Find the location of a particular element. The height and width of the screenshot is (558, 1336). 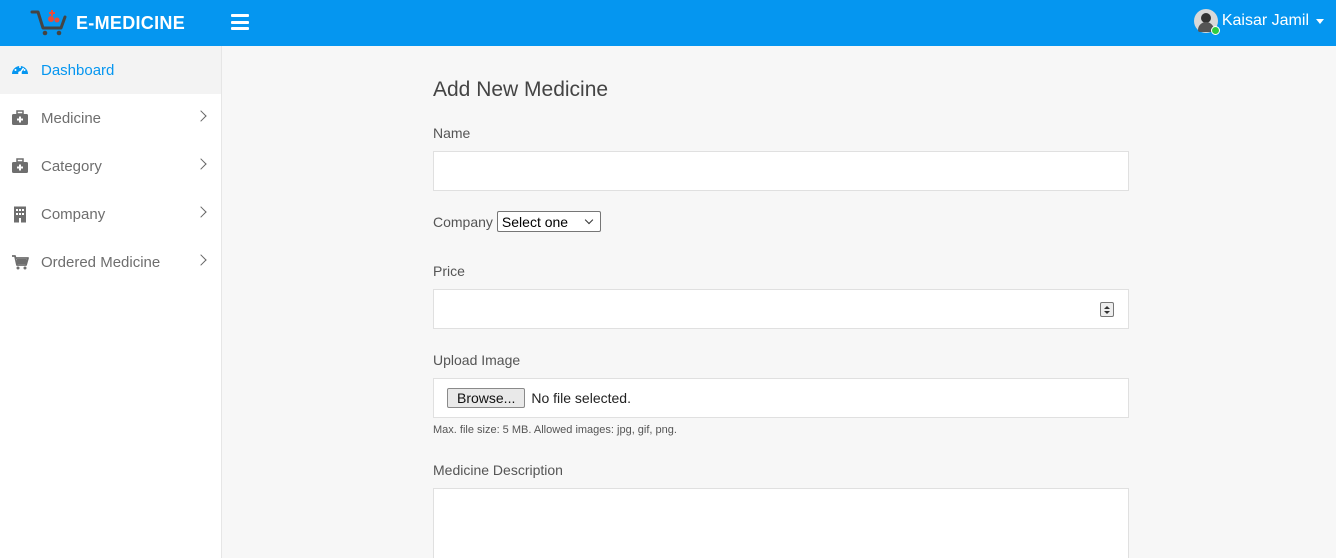

avatar is located at coordinates (1206, 22).